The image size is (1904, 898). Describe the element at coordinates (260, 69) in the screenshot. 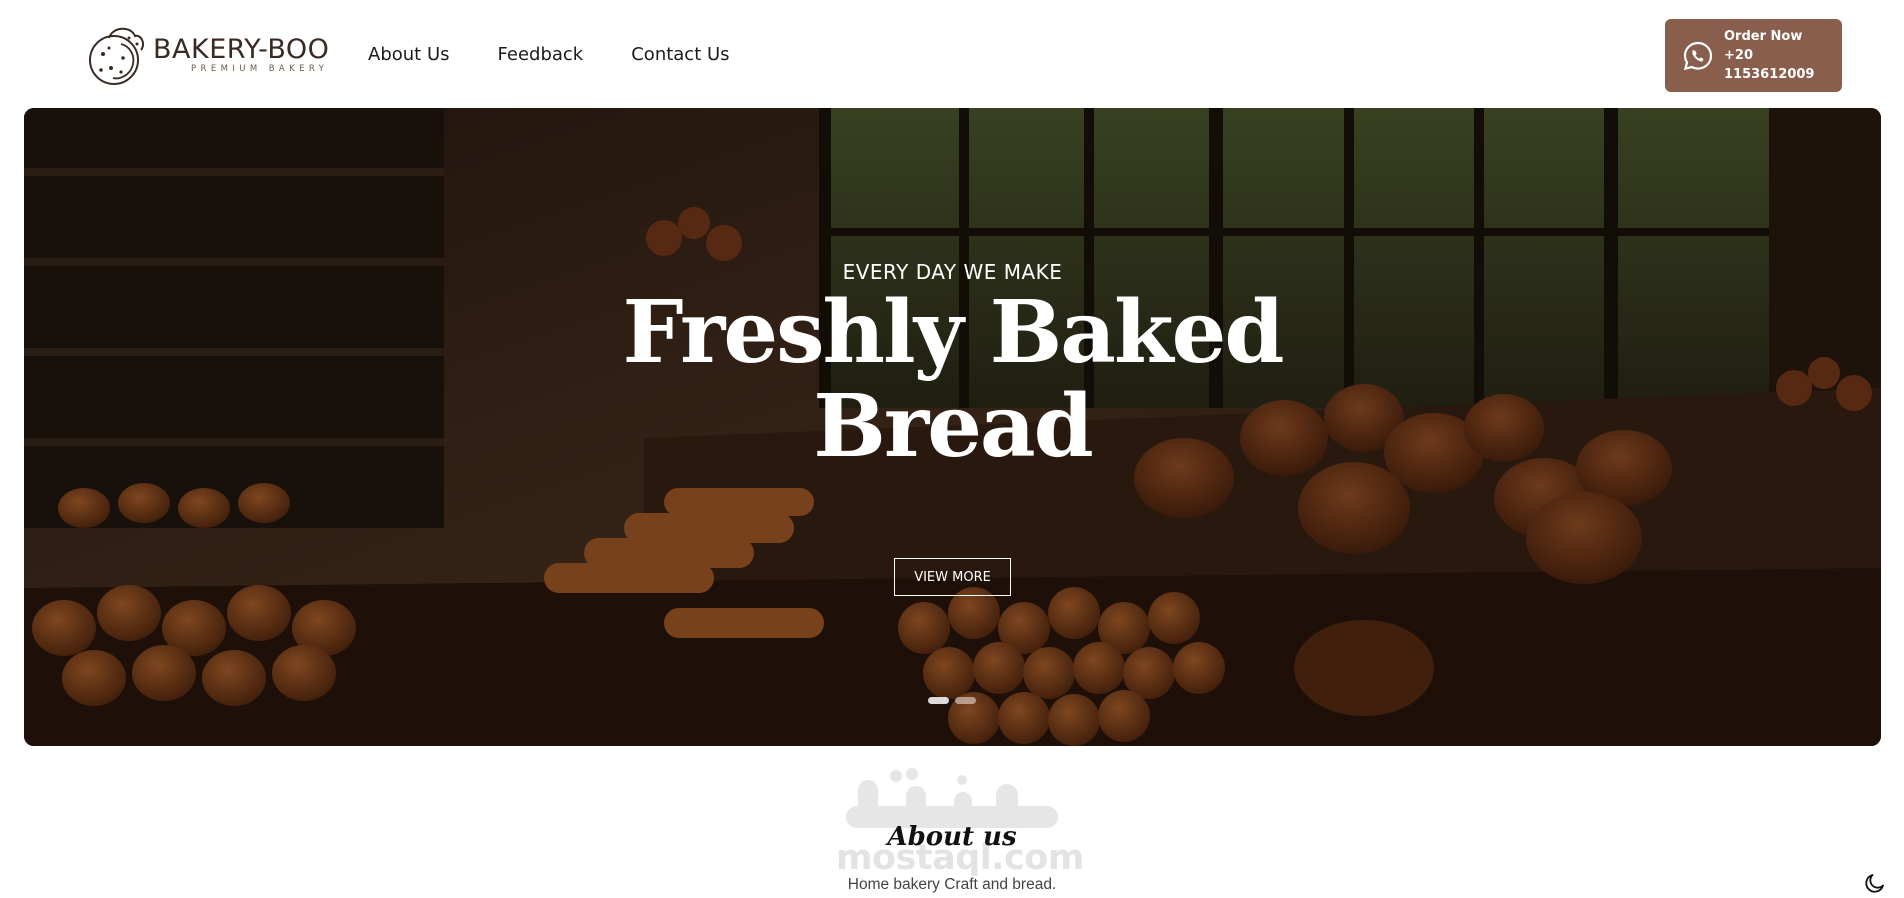

I see `brand-tagline: PREMIUM BAKERY` at that location.